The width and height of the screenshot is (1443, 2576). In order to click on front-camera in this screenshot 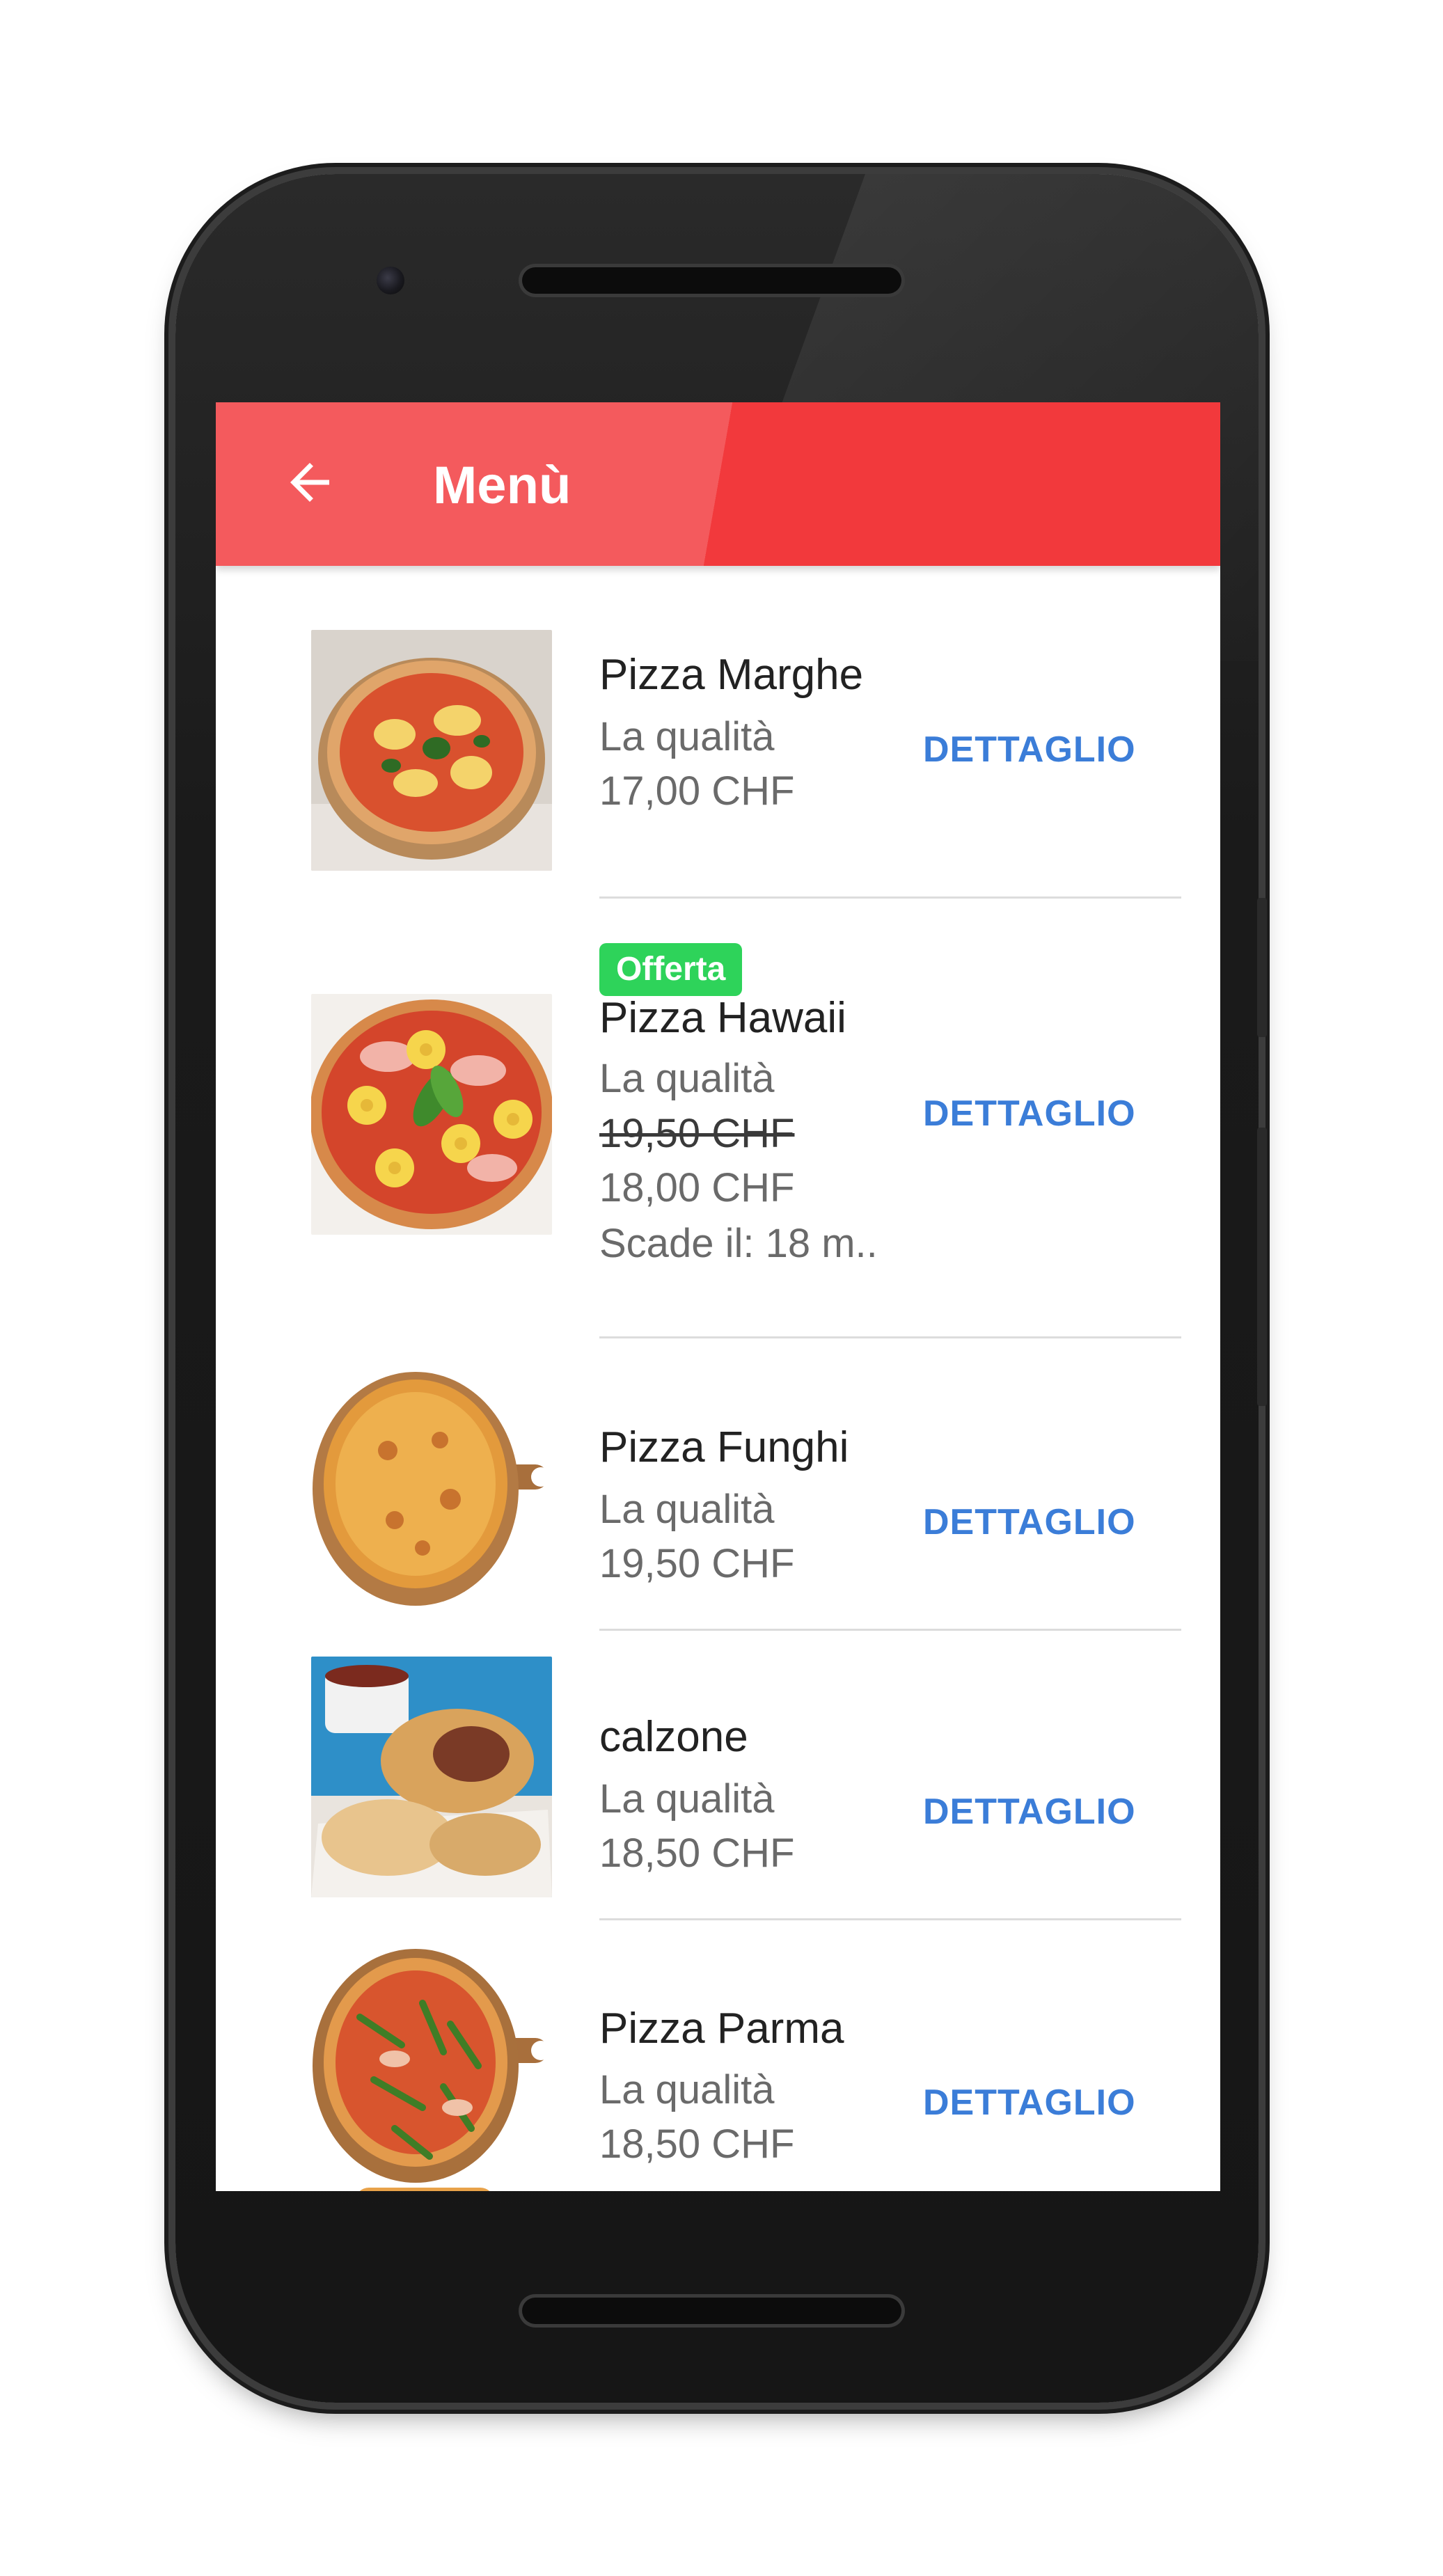, I will do `click(390, 280)`.